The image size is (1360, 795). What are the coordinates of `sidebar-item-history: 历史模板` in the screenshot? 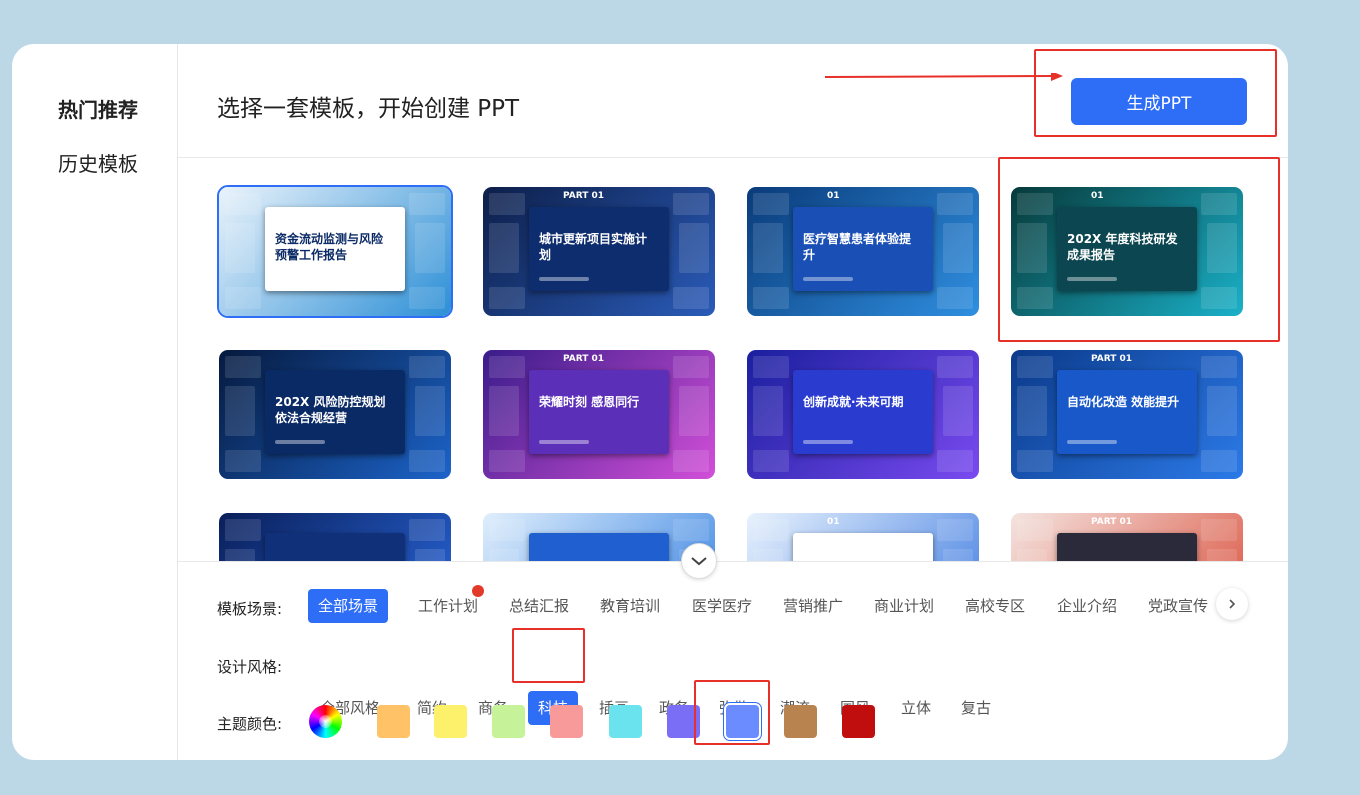 It's located at (98, 162).